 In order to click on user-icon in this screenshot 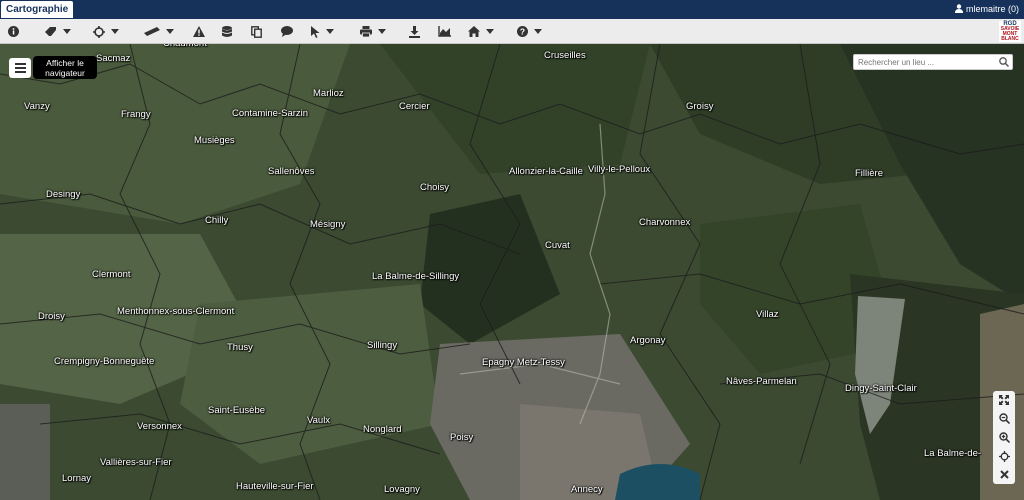, I will do `click(958, 8)`.